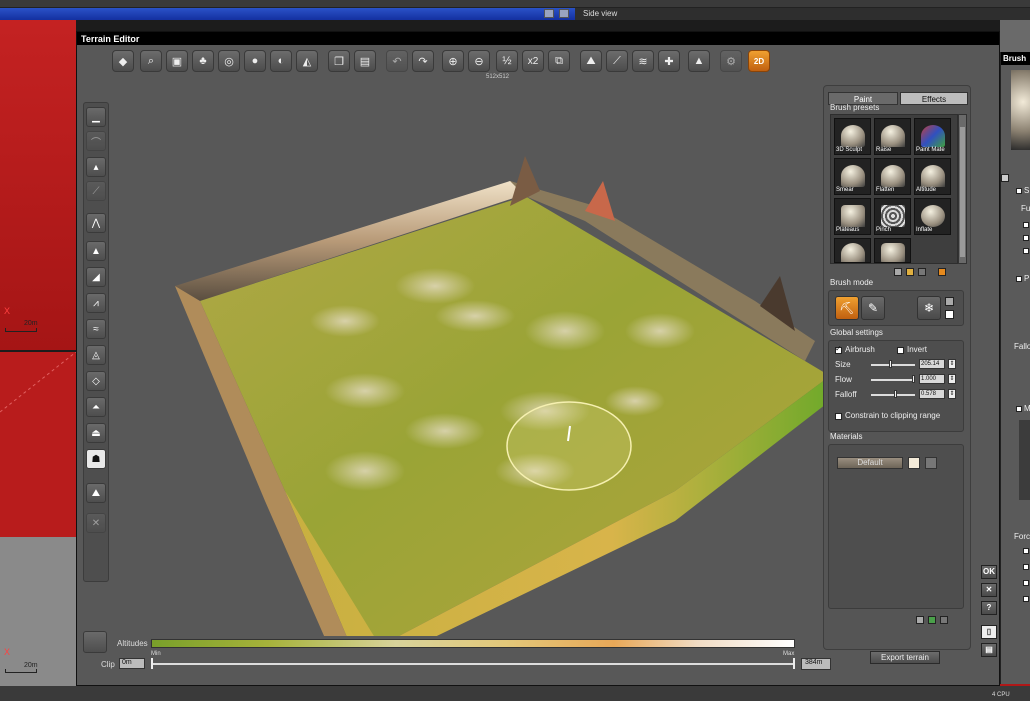 The height and width of the screenshot is (701, 1030). Describe the element at coordinates (942, 272) in the screenshot. I see `preset-options-icon` at that location.